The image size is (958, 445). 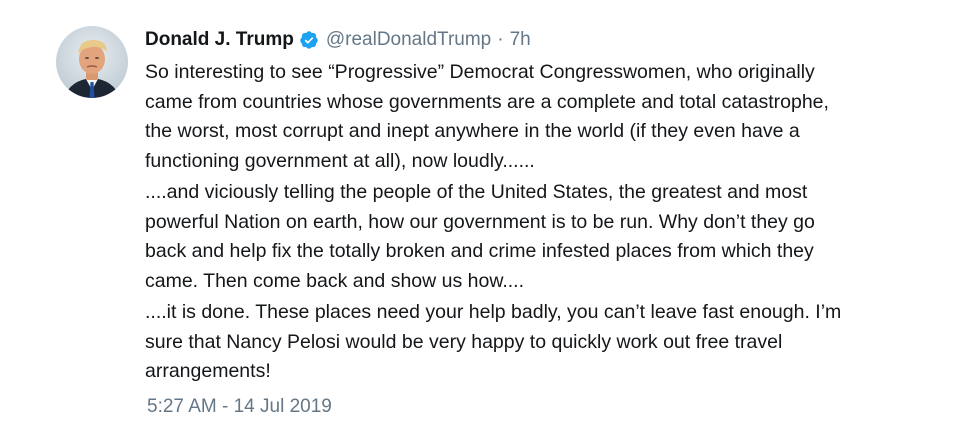 What do you see at coordinates (239, 407) in the screenshot?
I see `tweet-timestamp: 5:27 AM - 14 Jul 2019` at bounding box center [239, 407].